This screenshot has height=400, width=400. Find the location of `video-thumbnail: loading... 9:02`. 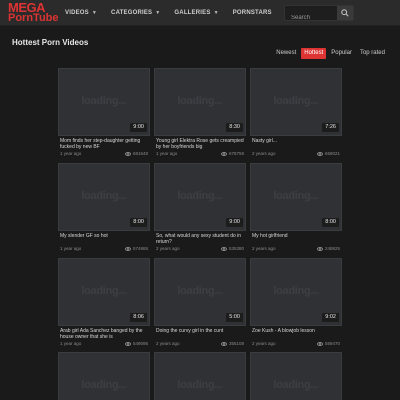

video-thumbnail: loading... 9:02 is located at coordinates (296, 292).